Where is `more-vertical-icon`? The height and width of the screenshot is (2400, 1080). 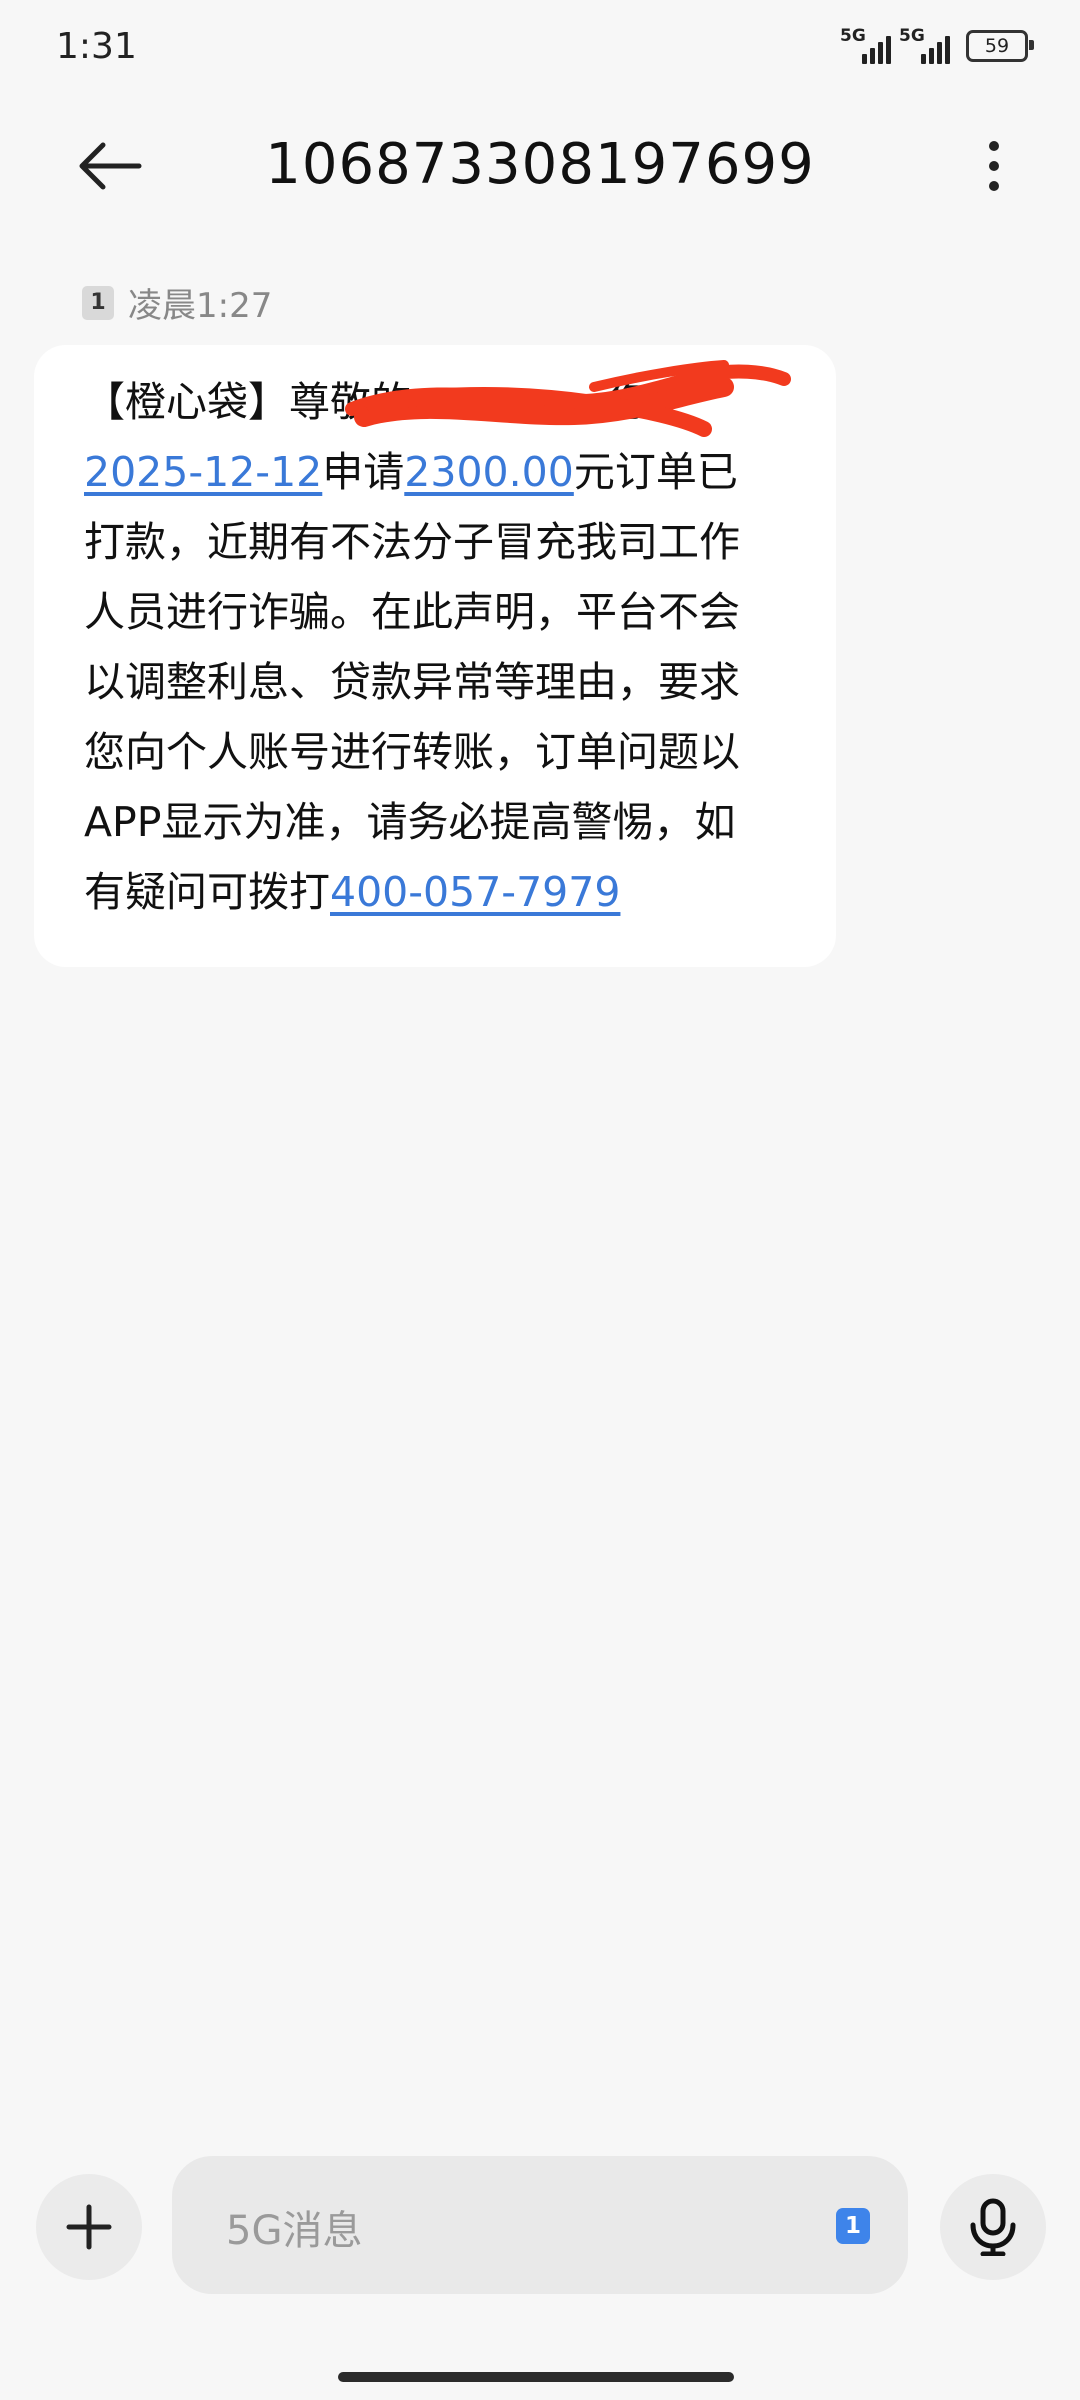
more-vertical-icon is located at coordinates (994, 166).